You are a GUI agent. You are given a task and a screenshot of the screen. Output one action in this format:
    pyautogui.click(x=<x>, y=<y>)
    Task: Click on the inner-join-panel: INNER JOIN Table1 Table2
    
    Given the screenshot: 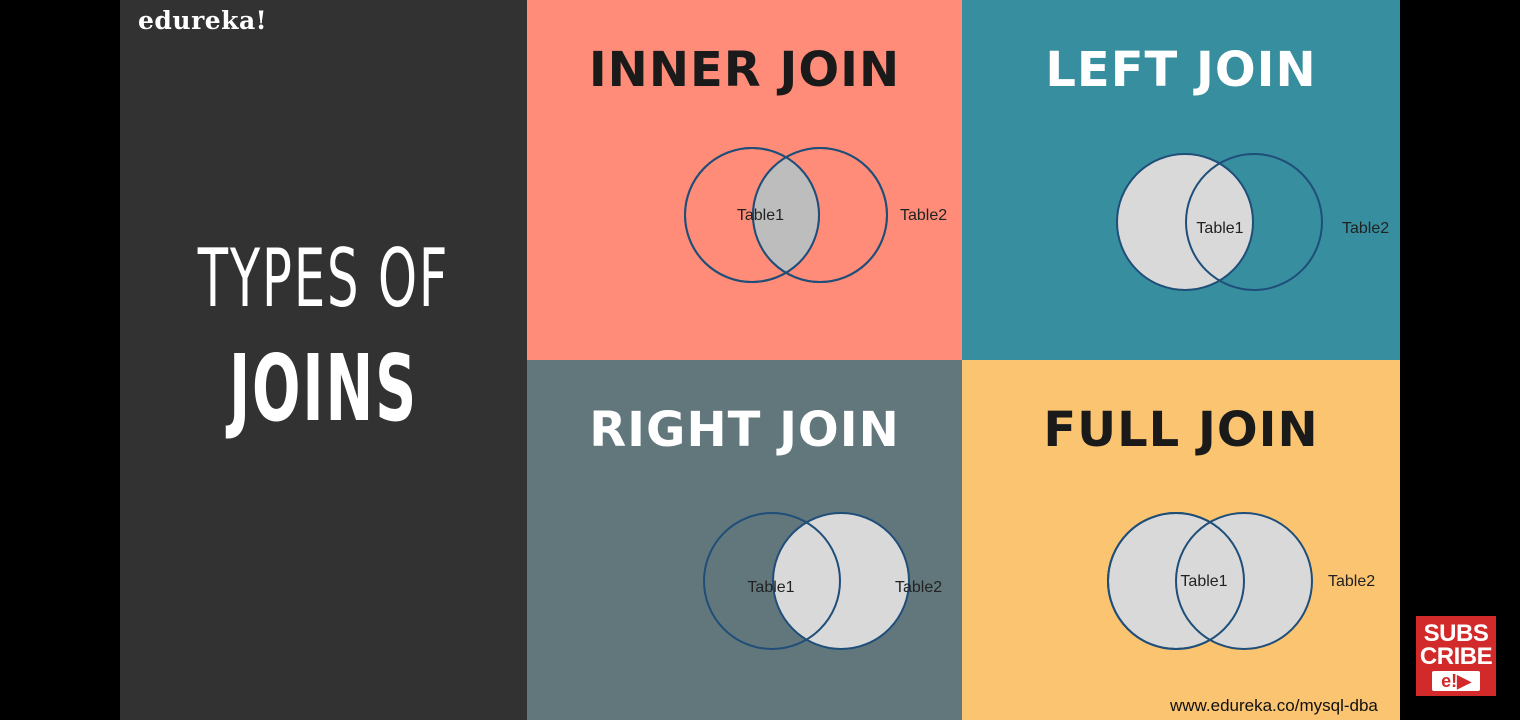 What is the action you would take?
    pyautogui.click(x=744, y=180)
    